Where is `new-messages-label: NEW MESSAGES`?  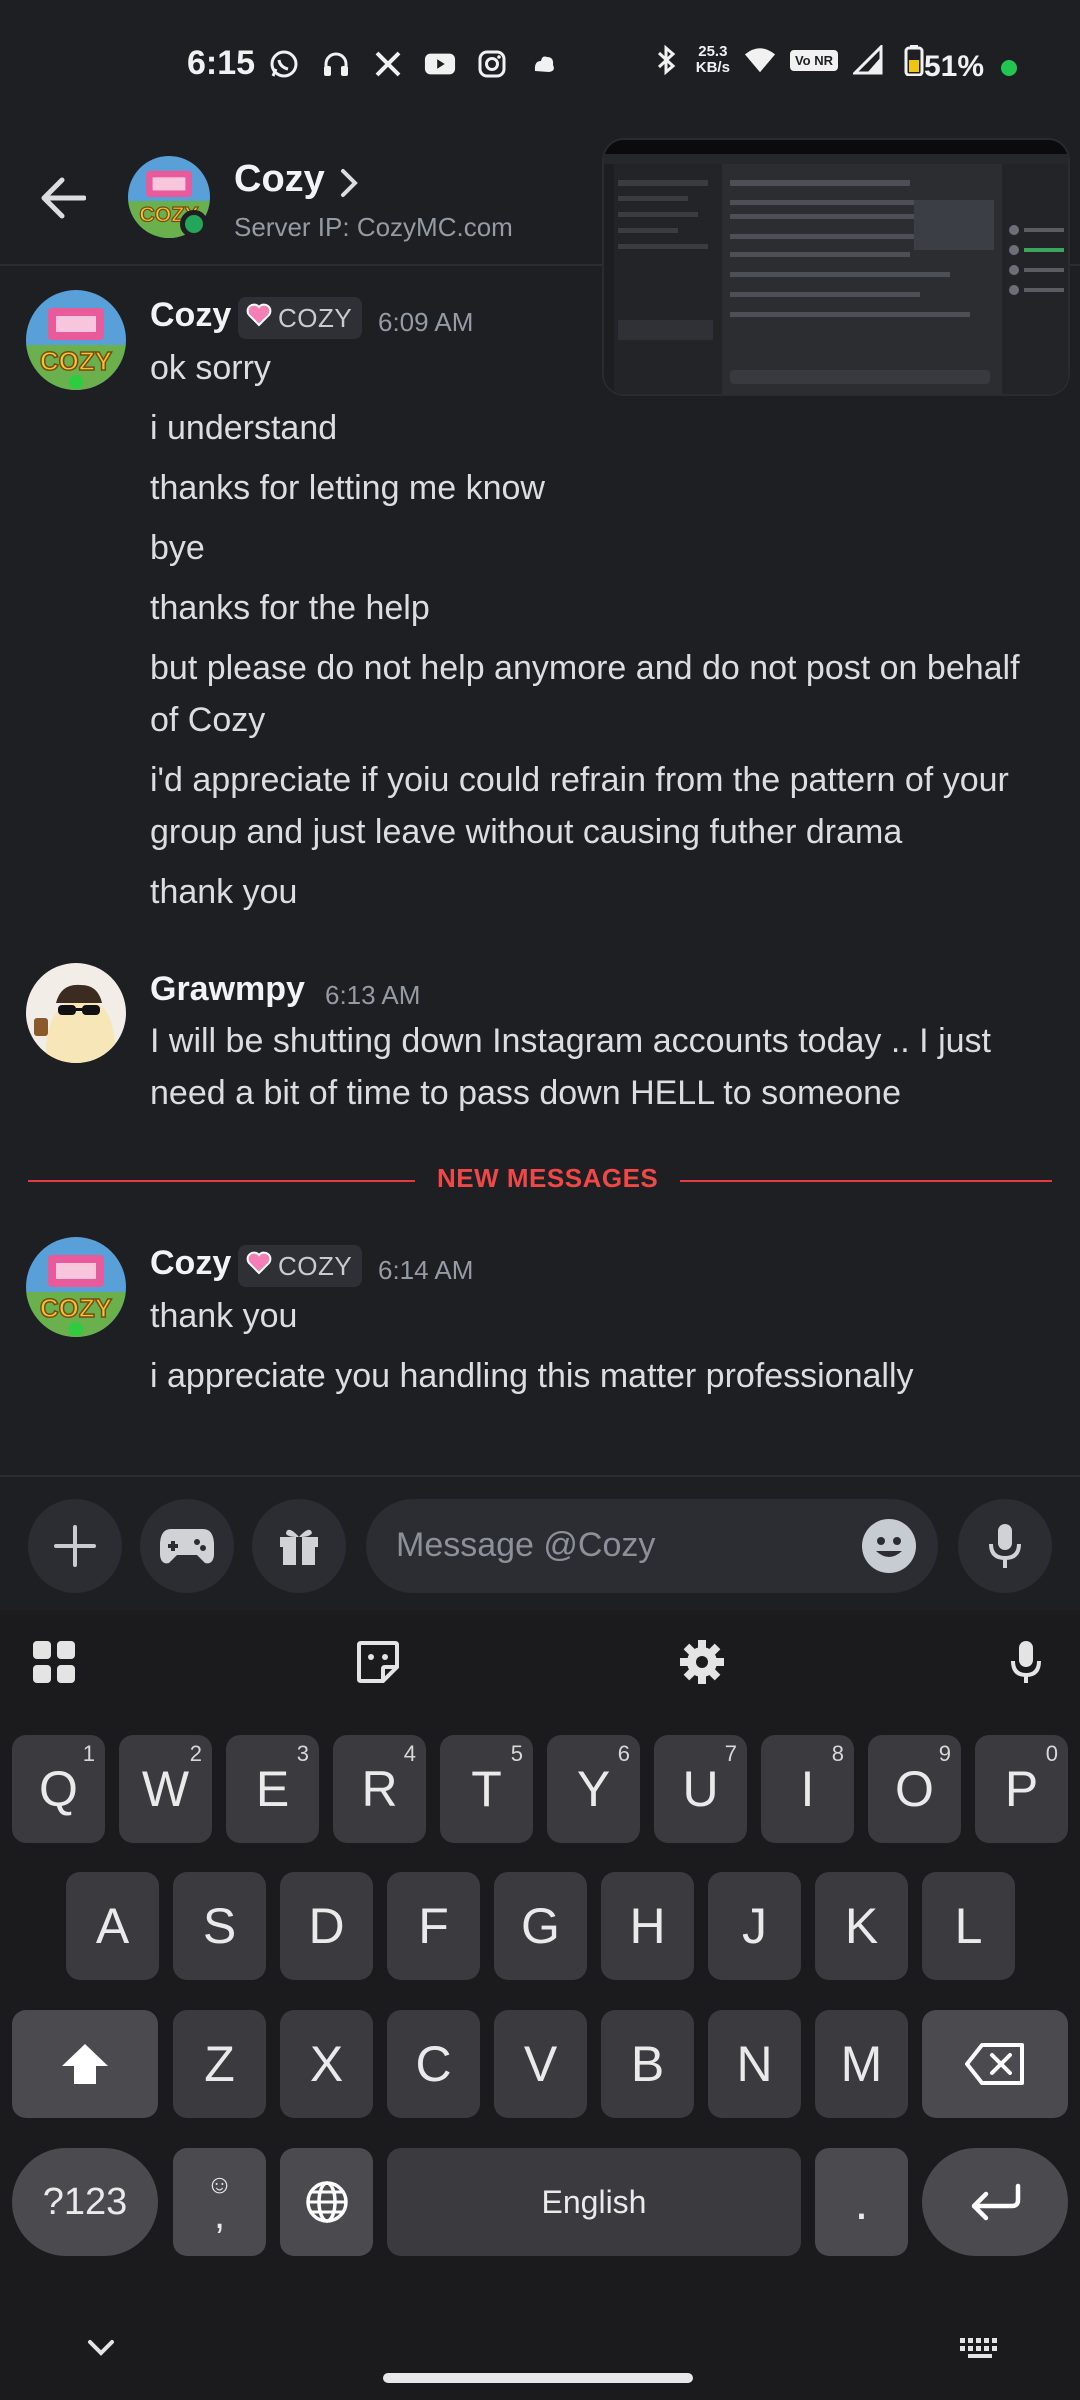
new-messages-label: NEW MESSAGES is located at coordinates (548, 1178).